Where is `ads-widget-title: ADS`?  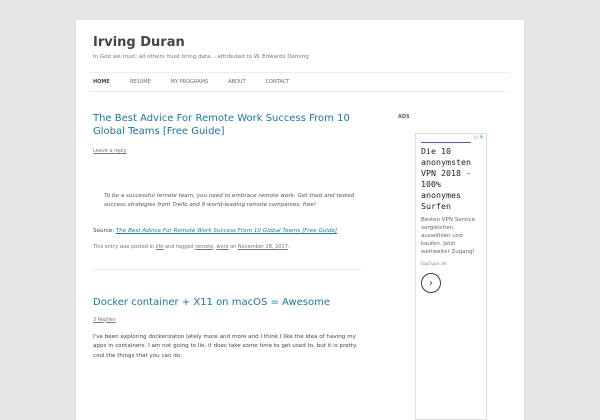 ads-widget-title: ADS is located at coordinates (404, 117).